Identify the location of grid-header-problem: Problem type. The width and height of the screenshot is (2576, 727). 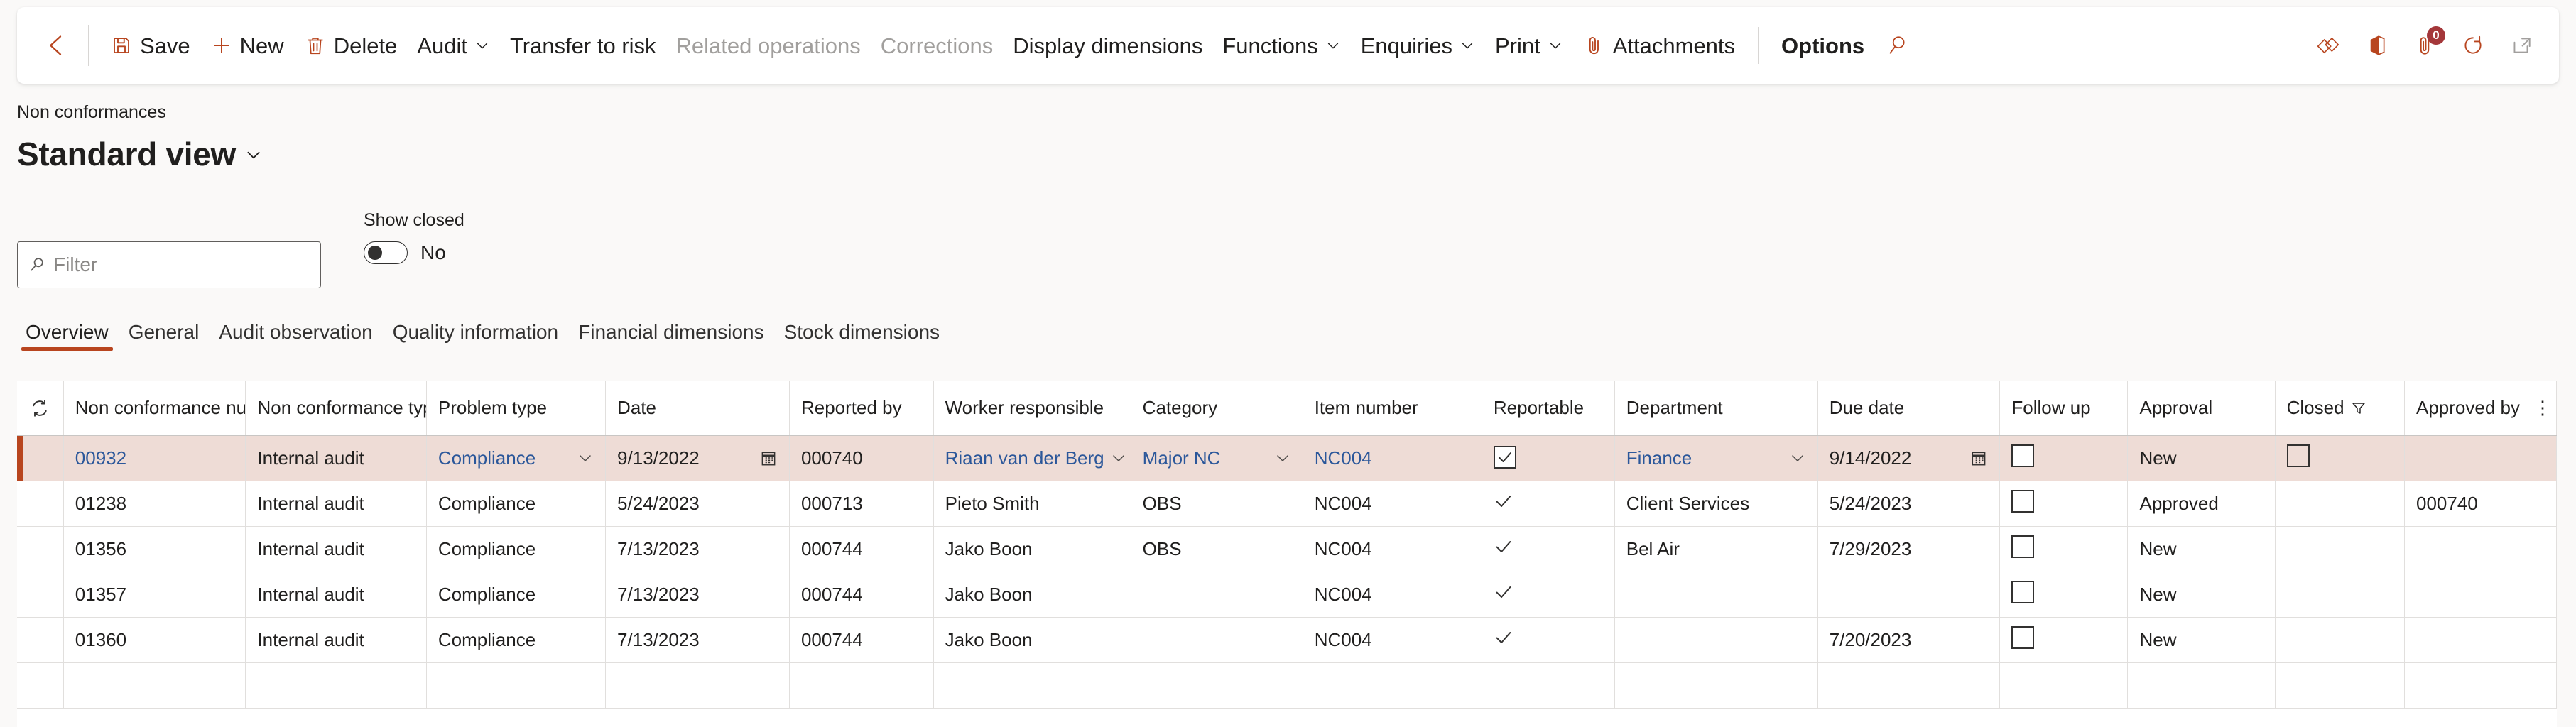
(516, 408).